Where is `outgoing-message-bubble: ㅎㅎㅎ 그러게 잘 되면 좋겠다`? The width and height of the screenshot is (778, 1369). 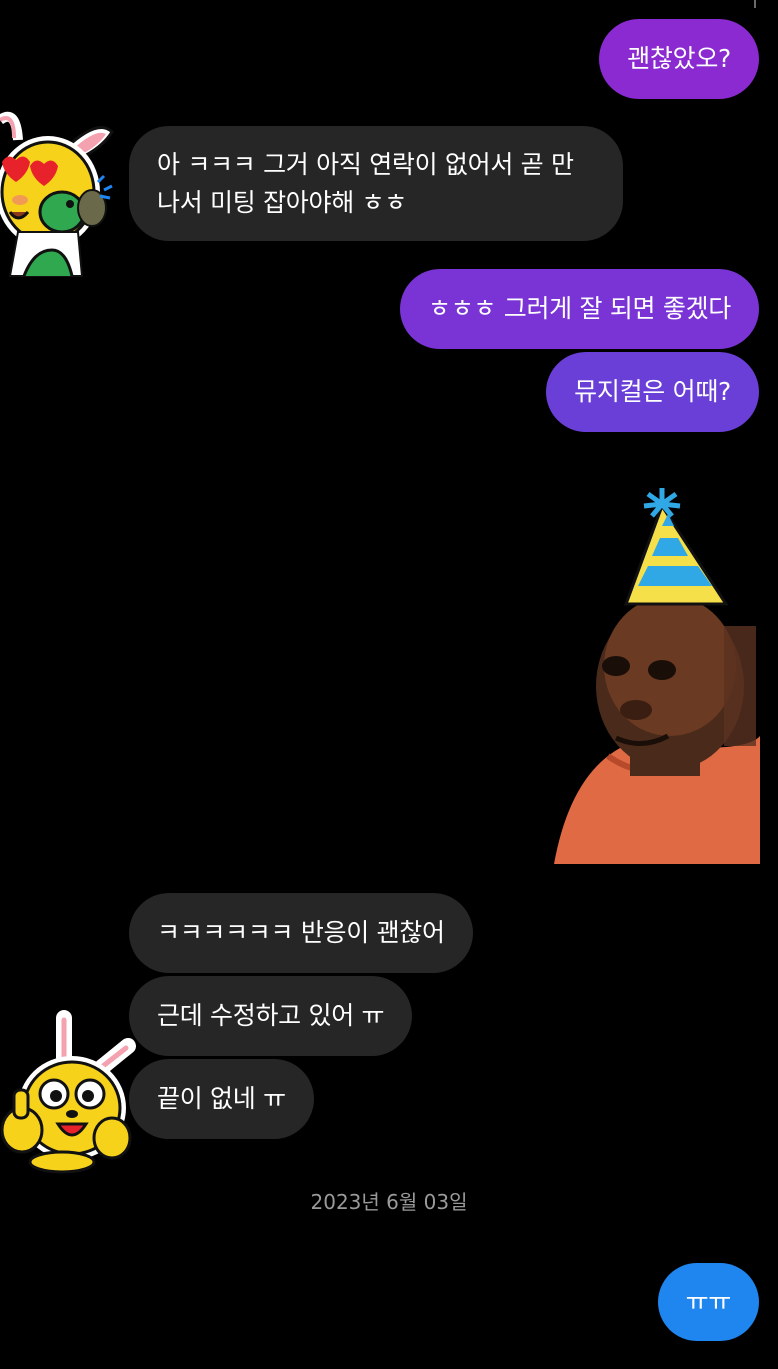 outgoing-message-bubble: ㅎㅎㅎ 그러게 잘 되면 좋겠다 is located at coordinates (579, 309).